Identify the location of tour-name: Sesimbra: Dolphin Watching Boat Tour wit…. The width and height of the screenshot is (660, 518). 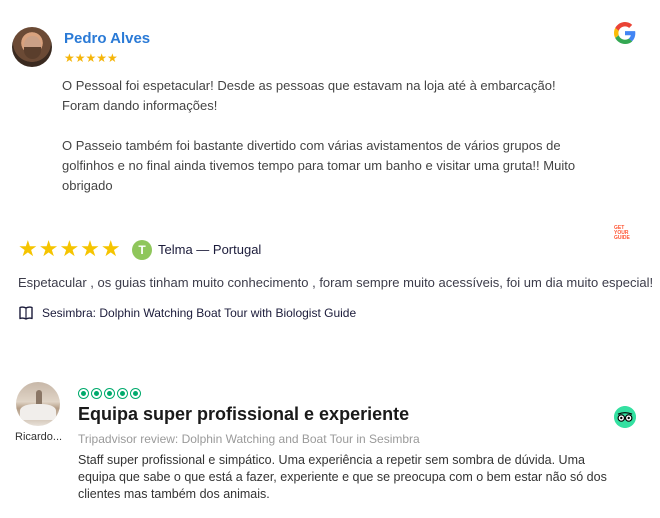
(199, 313).